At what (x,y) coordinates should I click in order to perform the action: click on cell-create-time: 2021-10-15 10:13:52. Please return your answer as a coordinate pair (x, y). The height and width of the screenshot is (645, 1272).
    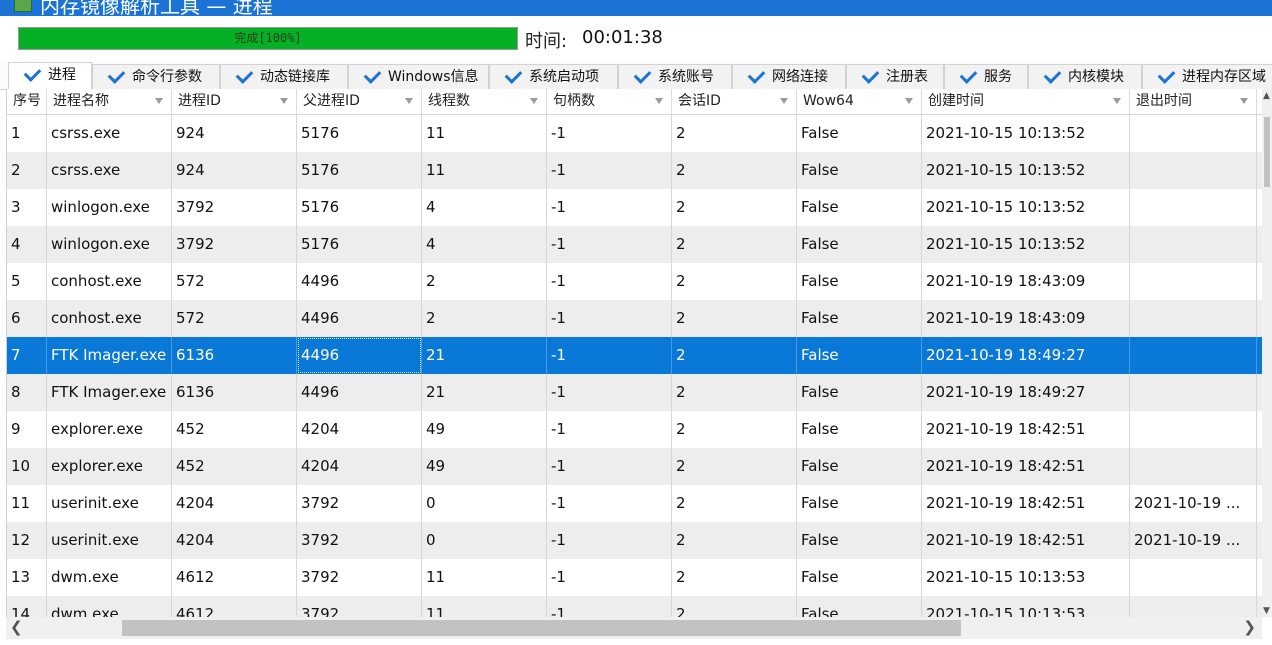
    Looking at the image, I should click on (1026, 170).